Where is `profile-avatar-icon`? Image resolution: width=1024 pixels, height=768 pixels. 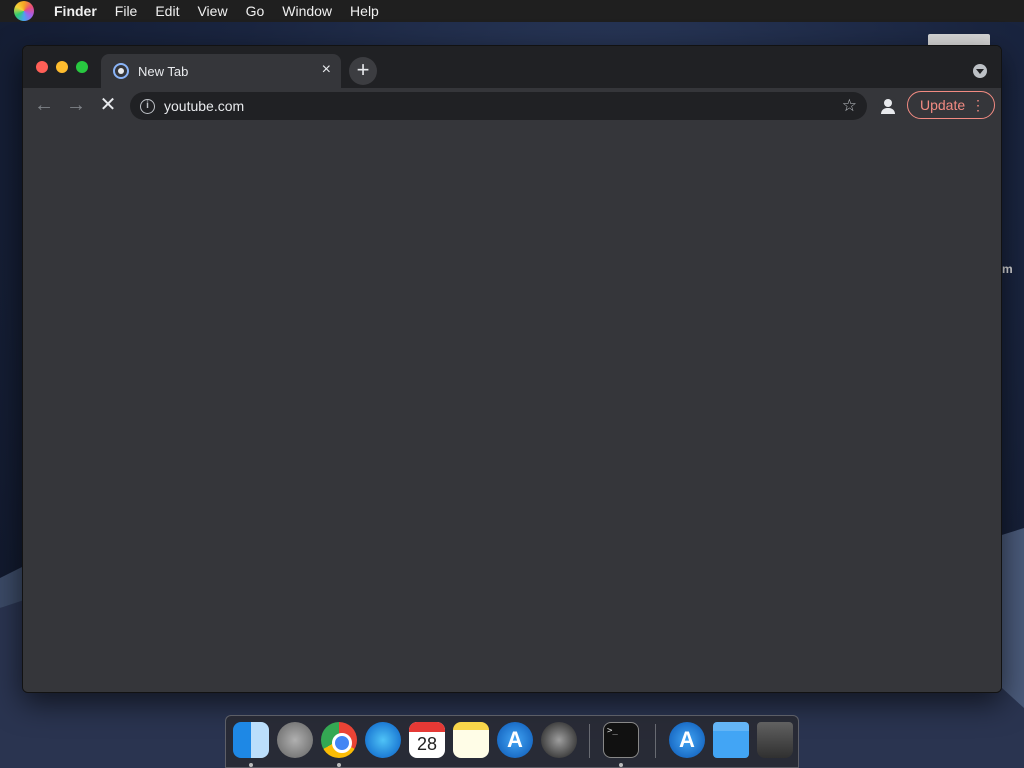
profile-avatar-icon is located at coordinates (888, 106).